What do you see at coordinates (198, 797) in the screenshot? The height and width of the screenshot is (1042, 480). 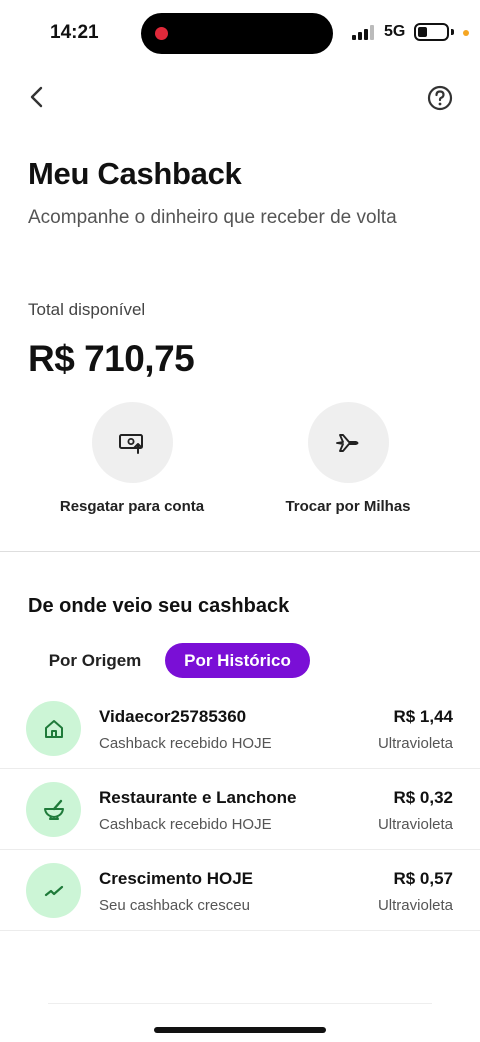 I see `item-title: Restaurante e Lanchone` at bounding box center [198, 797].